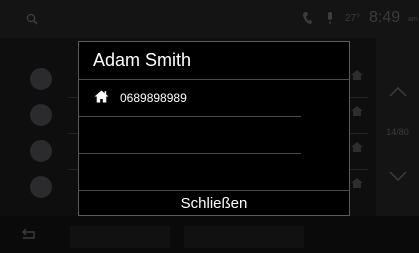 This screenshot has width=419, height=253. Describe the element at coordinates (32, 21) in the screenshot. I see `search-icon` at that location.